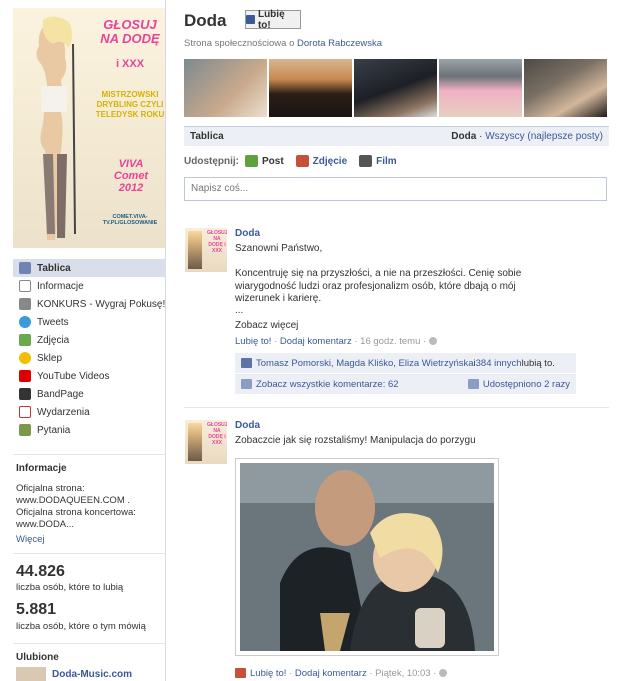 The width and height of the screenshot is (623, 681). What do you see at coordinates (320, 384) in the screenshot?
I see `view-comments-link: Zobacz wszystkie komentarze: 62` at bounding box center [320, 384].